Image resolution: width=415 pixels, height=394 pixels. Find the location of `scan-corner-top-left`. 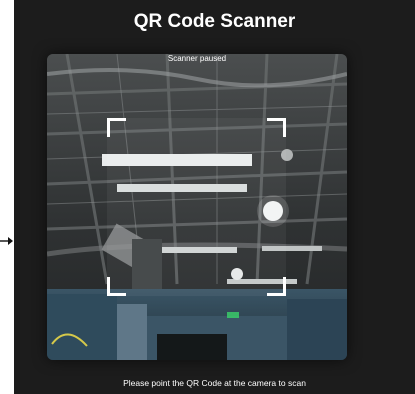

scan-corner-top-left is located at coordinates (116, 127).